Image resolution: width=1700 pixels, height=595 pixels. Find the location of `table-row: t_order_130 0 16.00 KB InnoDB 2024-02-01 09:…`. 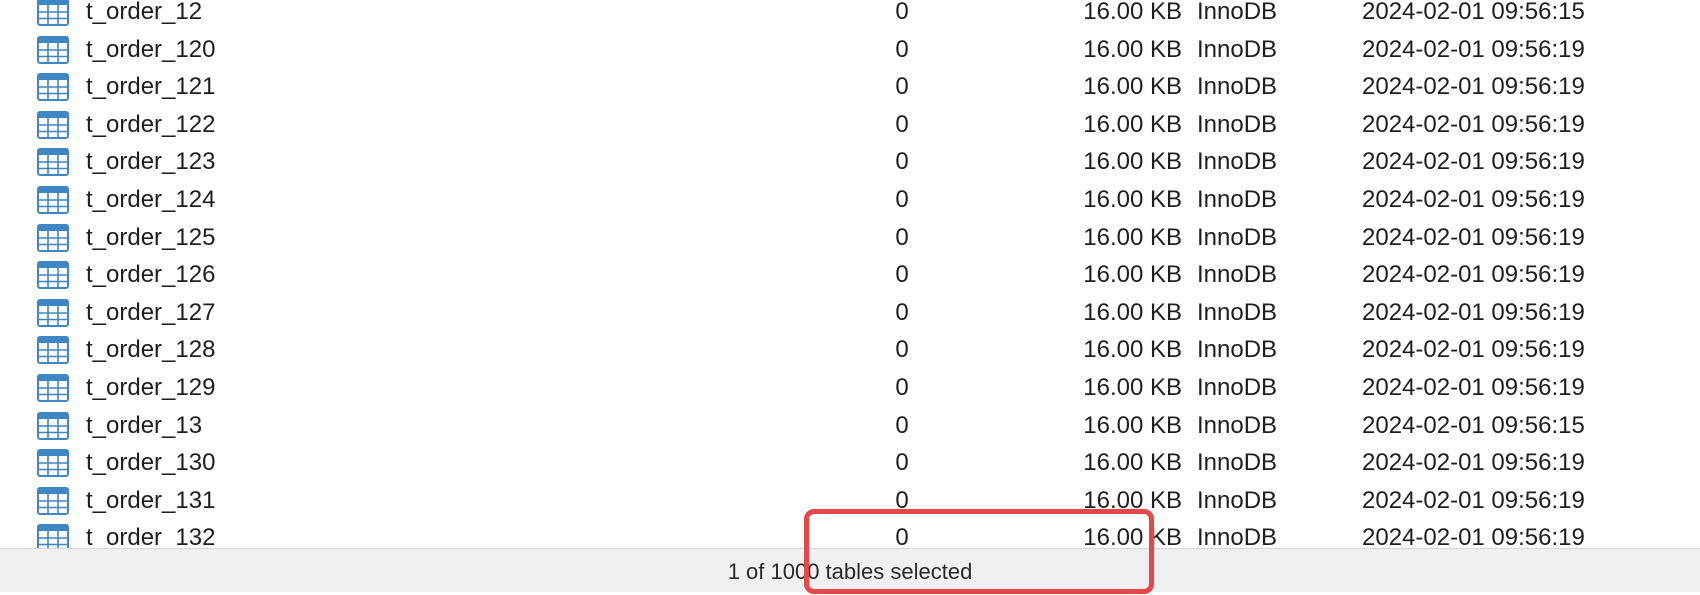

table-row: t_order_130 0 16.00 KB InnoDB 2024-02-01 09:… is located at coordinates (850, 463).